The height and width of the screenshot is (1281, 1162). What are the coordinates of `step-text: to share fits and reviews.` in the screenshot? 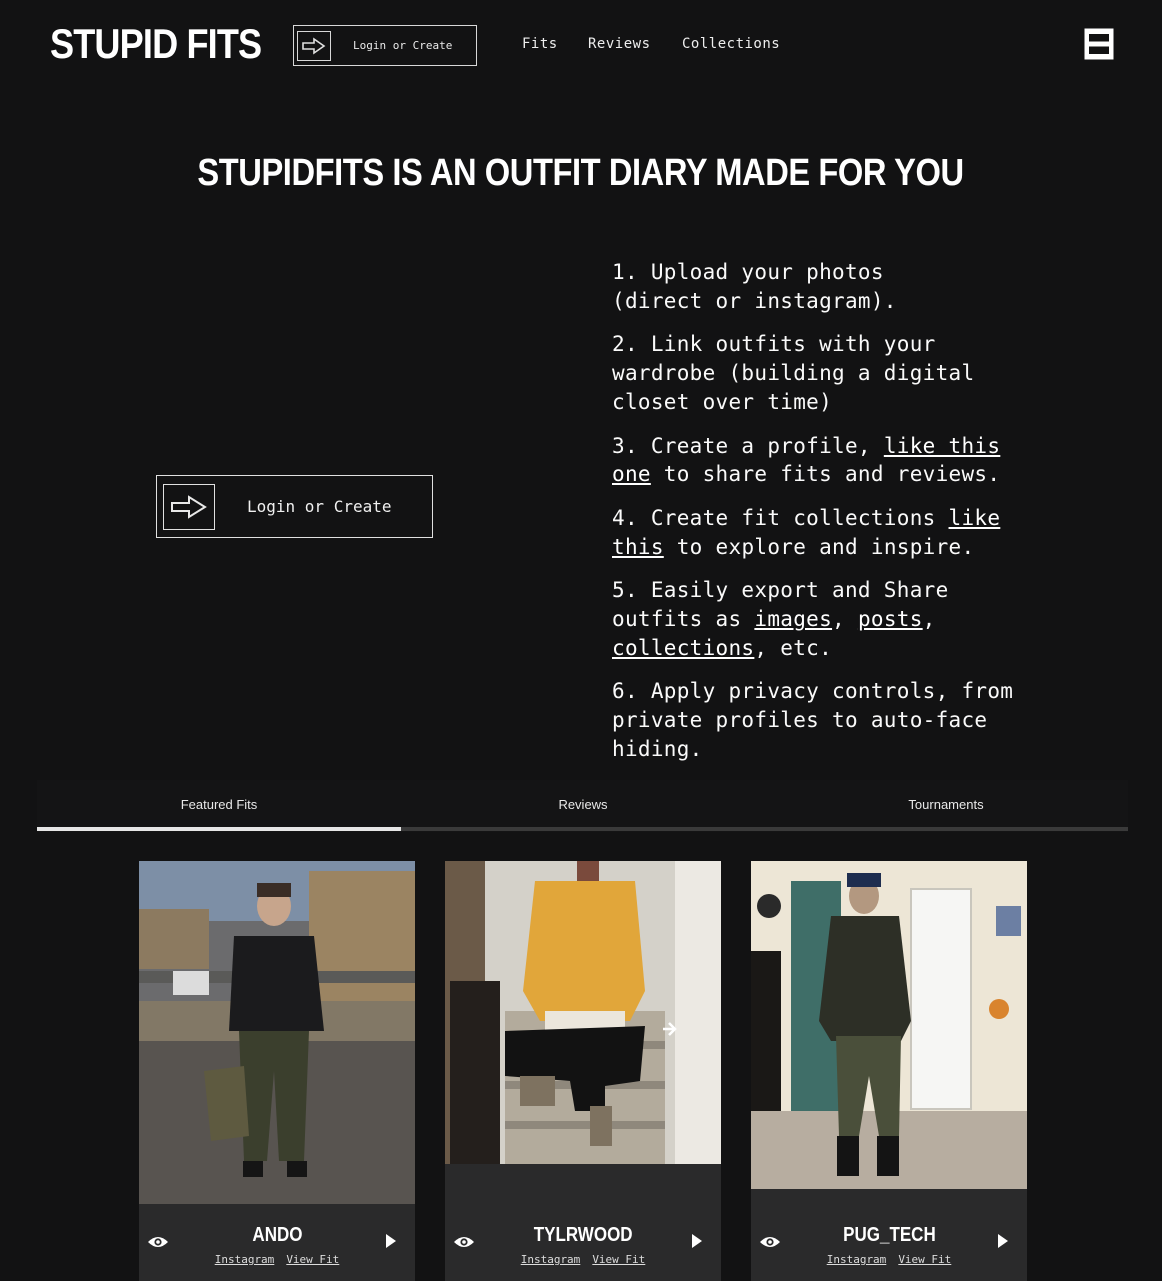 It's located at (825, 474).